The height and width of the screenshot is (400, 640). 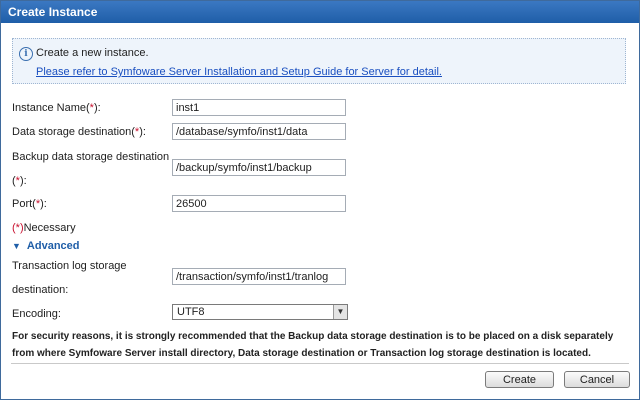 What do you see at coordinates (259, 203) in the screenshot?
I see `port-input` at bounding box center [259, 203].